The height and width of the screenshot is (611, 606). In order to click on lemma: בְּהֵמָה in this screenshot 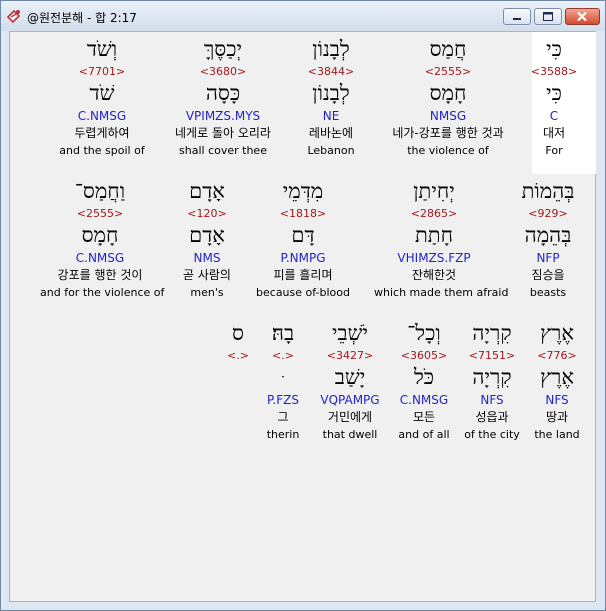, I will do `click(548, 235)`.